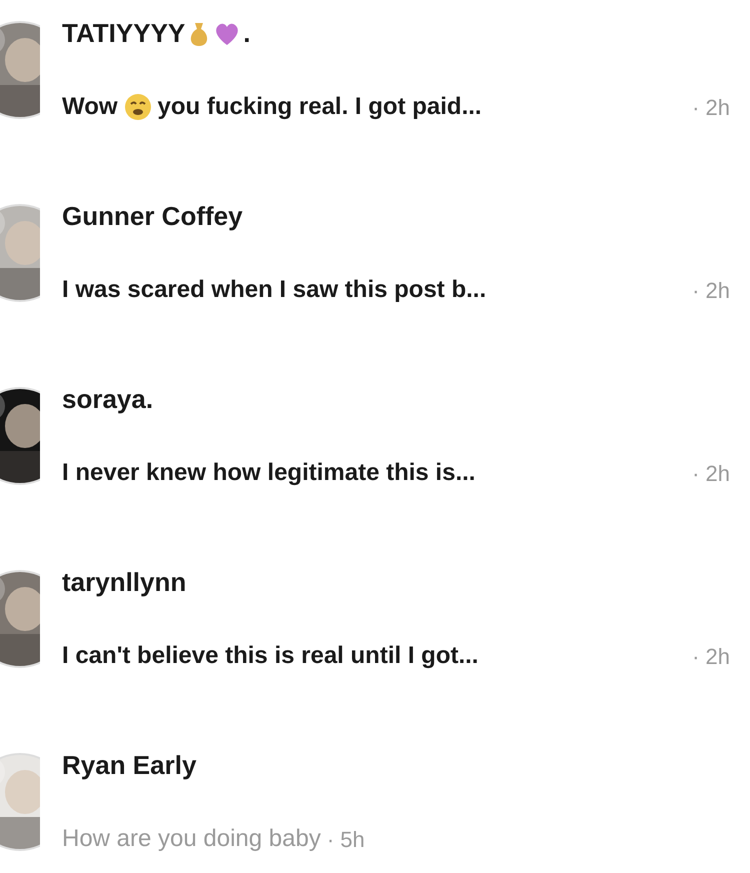 Image resolution: width=750 pixels, height=873 pixels. I want to click on username-suffix: ., so click(247, 33).